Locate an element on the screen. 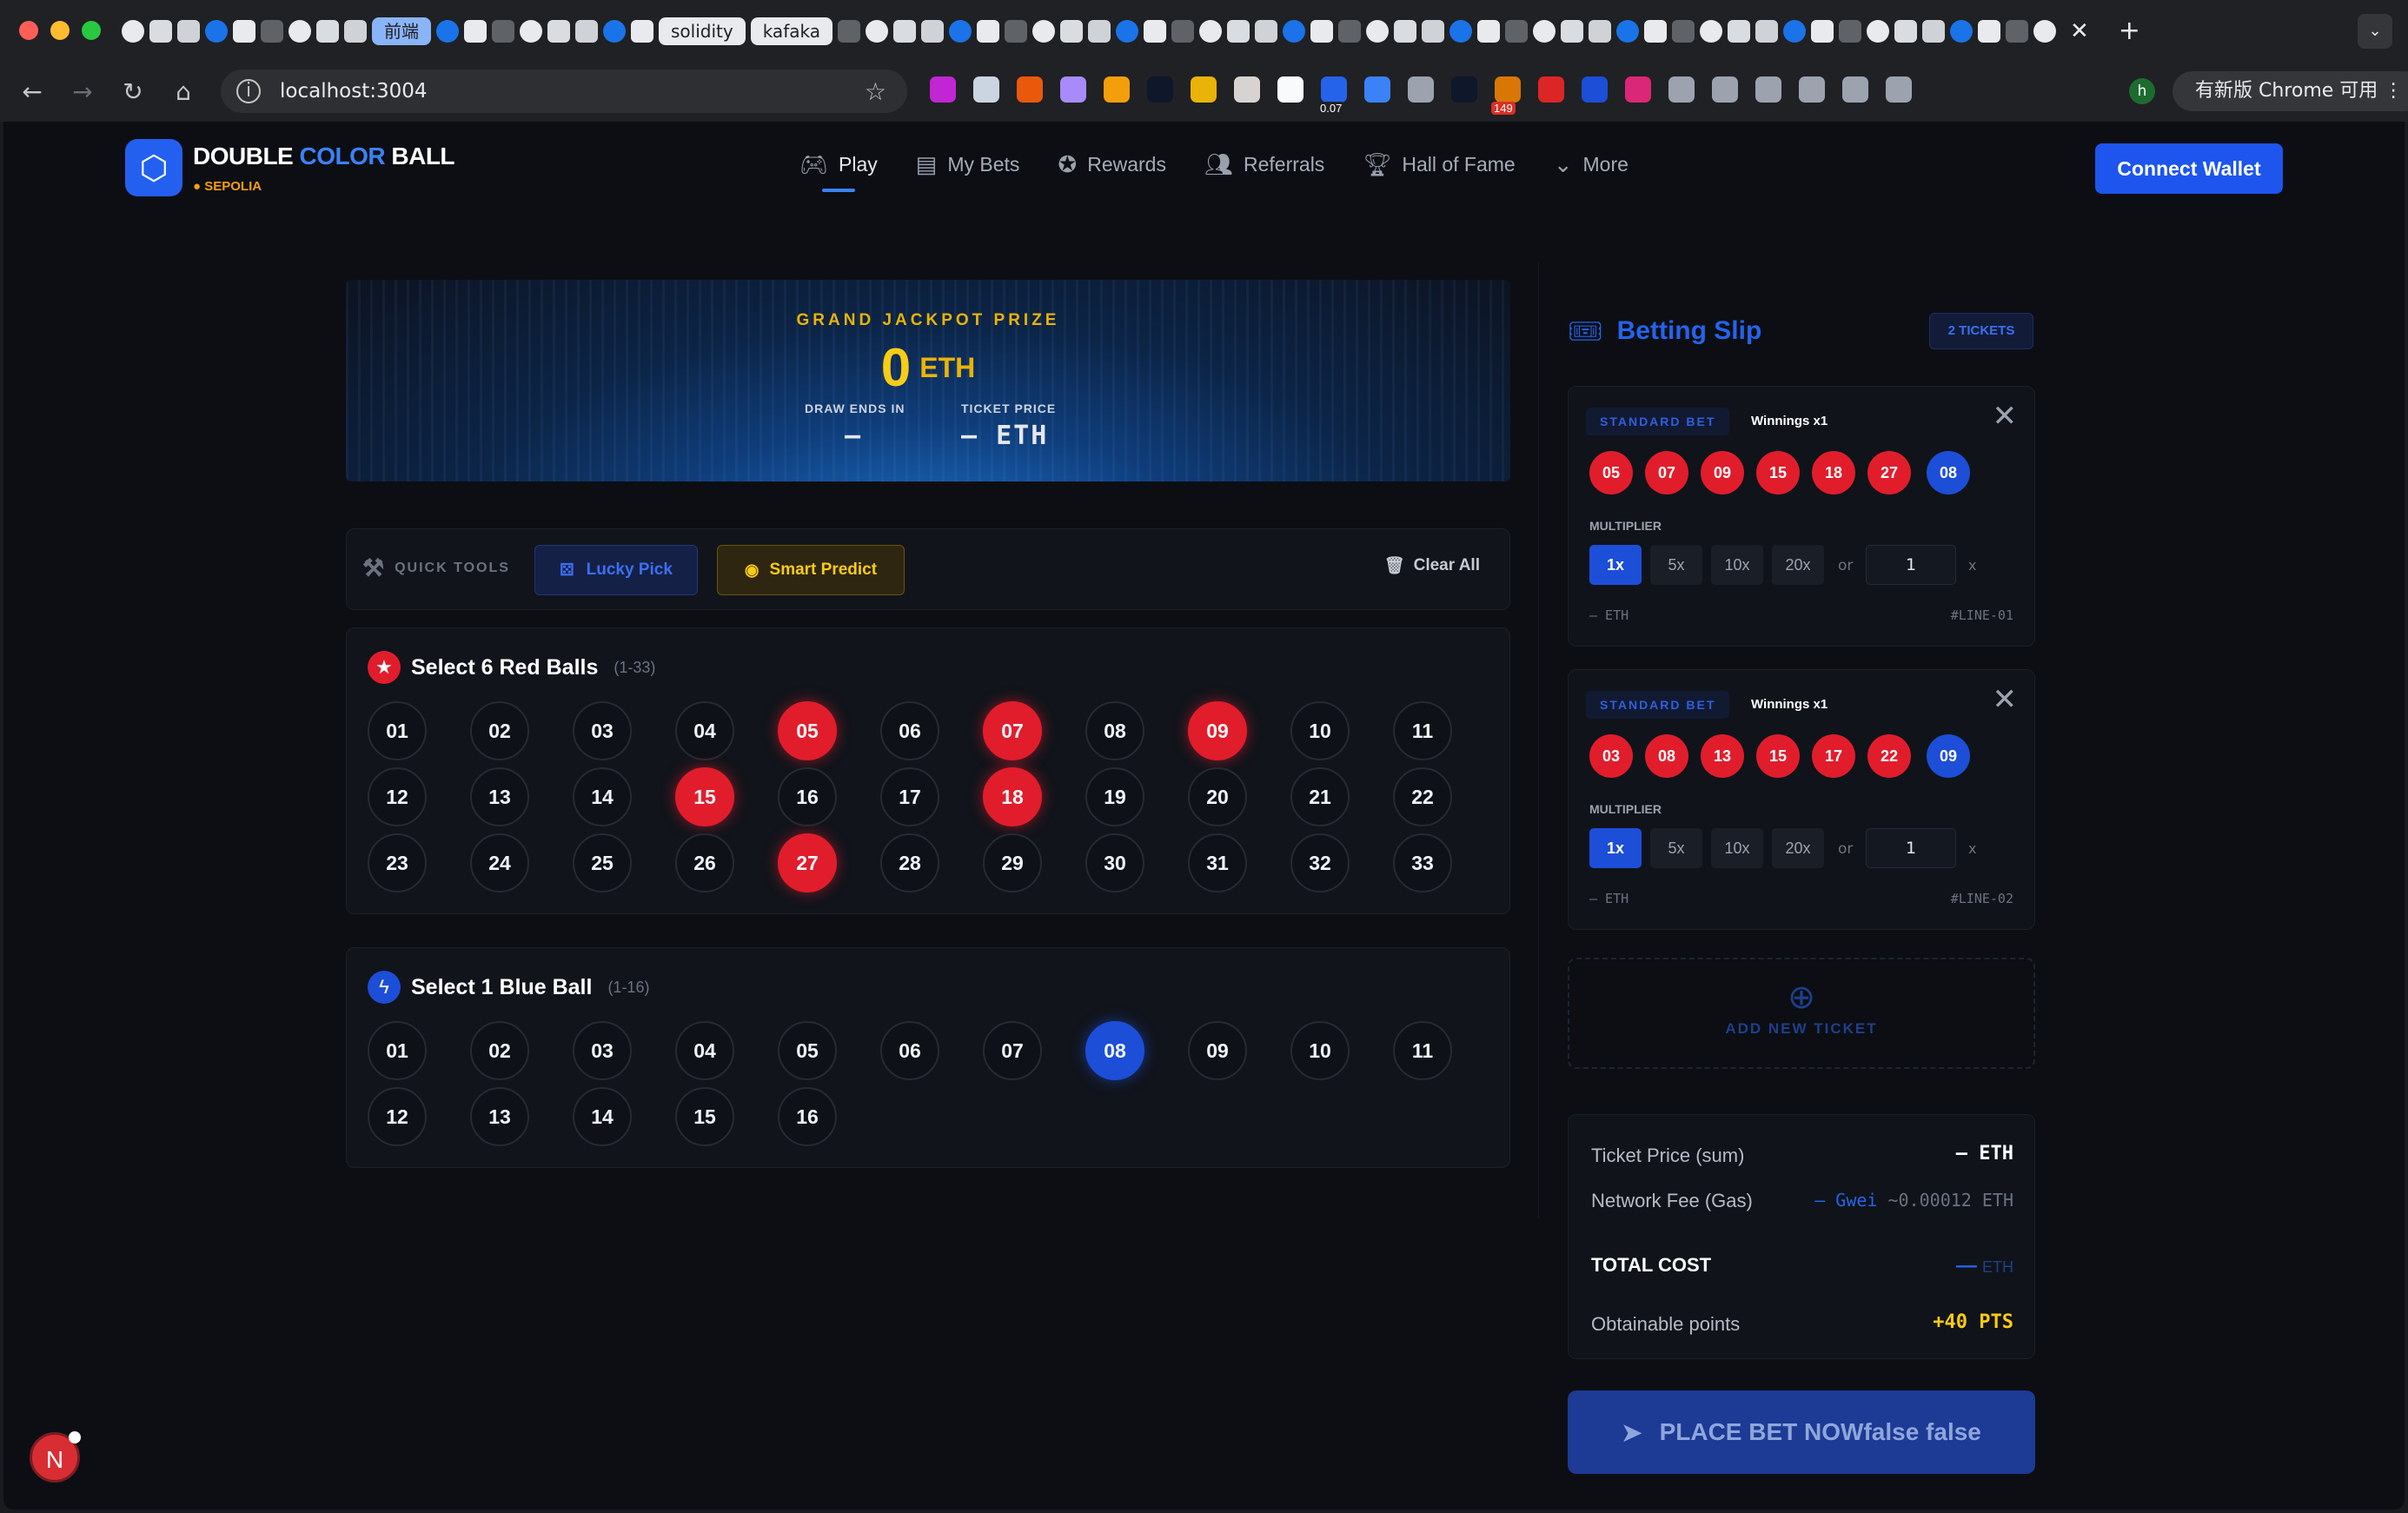 Image resolution: width=2408 pixels, height=1513 pixels. blue-ball-option: 01 is located at coordinates (397, 1050).